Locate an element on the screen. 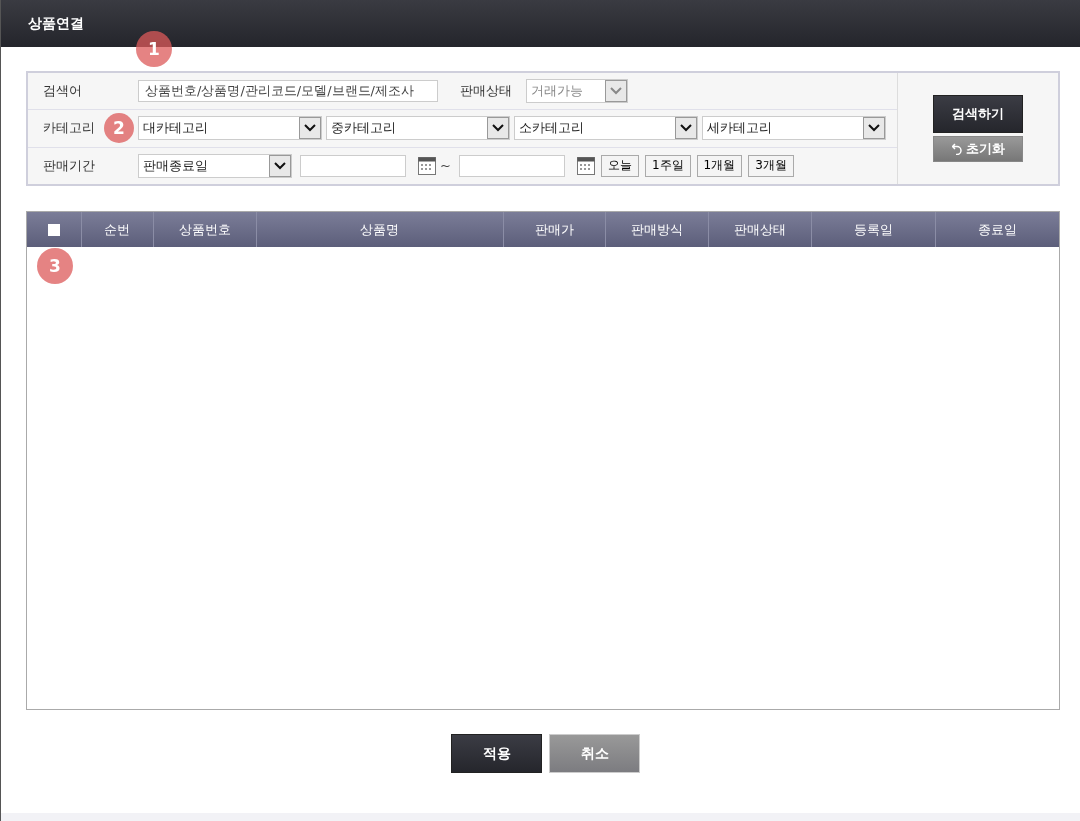  end-date-field is located at coordinates (511, 165).